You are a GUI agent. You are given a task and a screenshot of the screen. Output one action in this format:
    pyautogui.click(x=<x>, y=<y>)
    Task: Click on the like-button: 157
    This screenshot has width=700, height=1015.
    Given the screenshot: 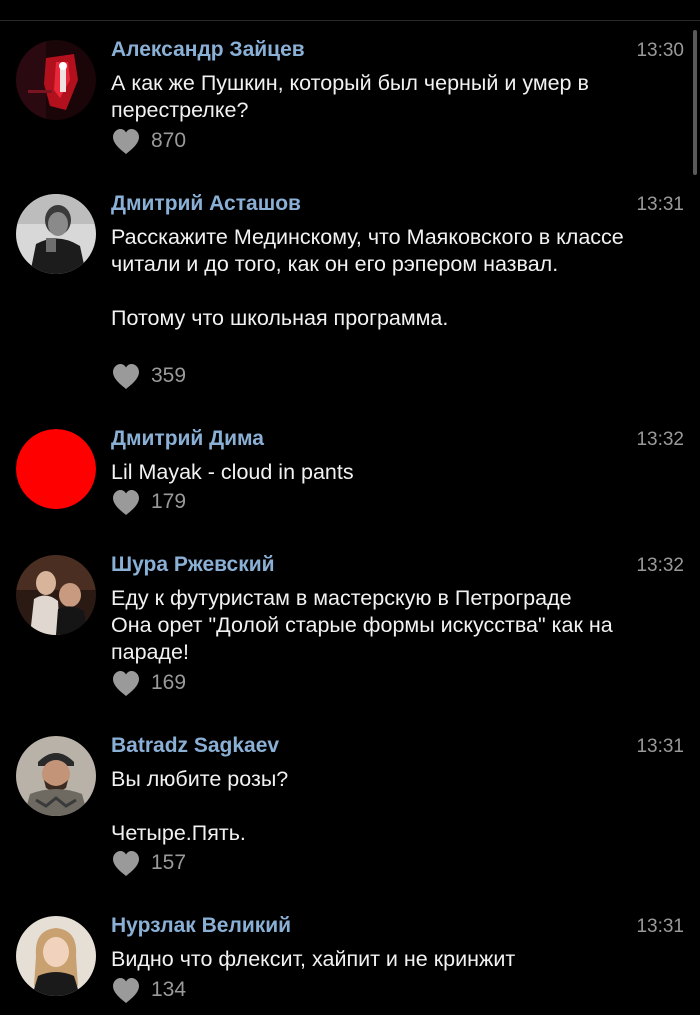 What is the action you would take?
    pyautogui.click(x=148, y=863)
    